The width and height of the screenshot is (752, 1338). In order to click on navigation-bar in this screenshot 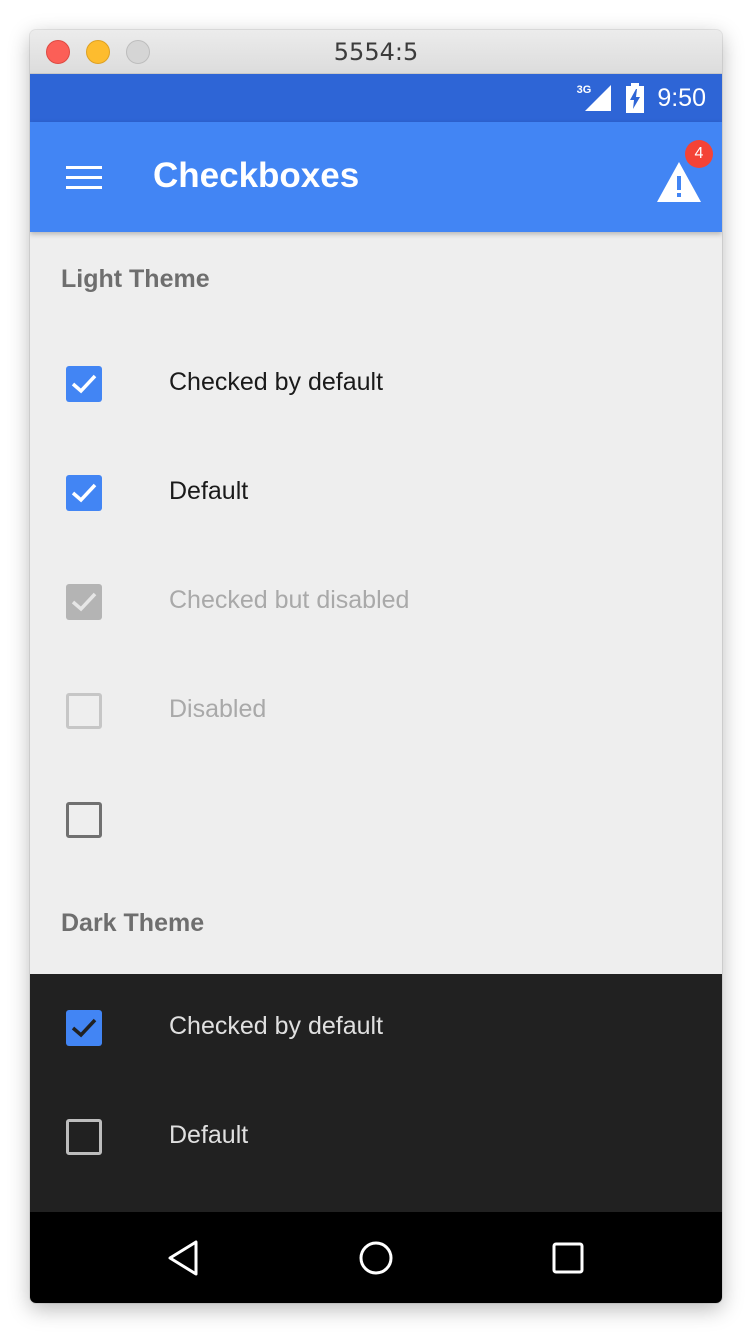, I will do `click(376, 1257)`.